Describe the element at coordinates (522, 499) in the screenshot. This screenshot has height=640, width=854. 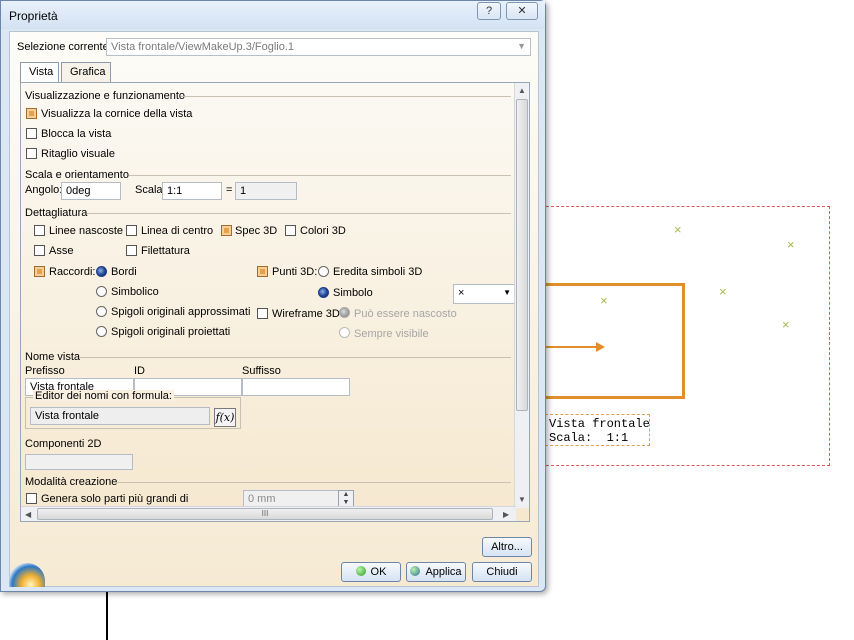
I see `scroll-down-icon: ▼` at that location.